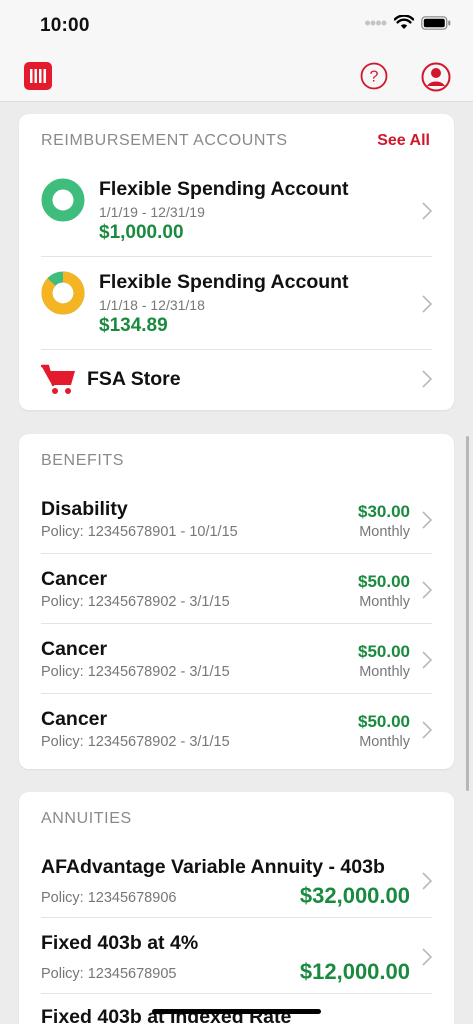 This screenshot has width=473, height=1024. Describe the element at coordinates (236, 1011) in the screenshot. I see `home-indicator` at that location.